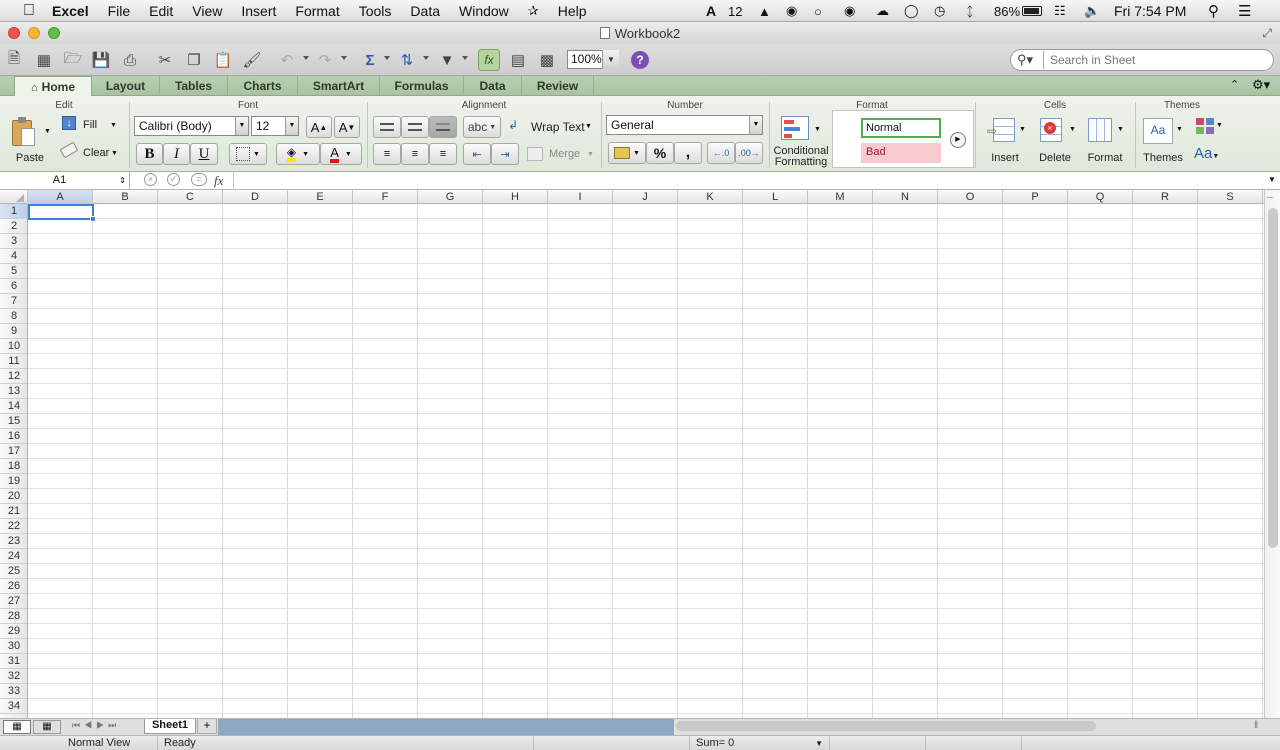 The height and width of the screenshot is (750, 1280). I want to click on horizontal-scroll-thumb, so click(886, 726).